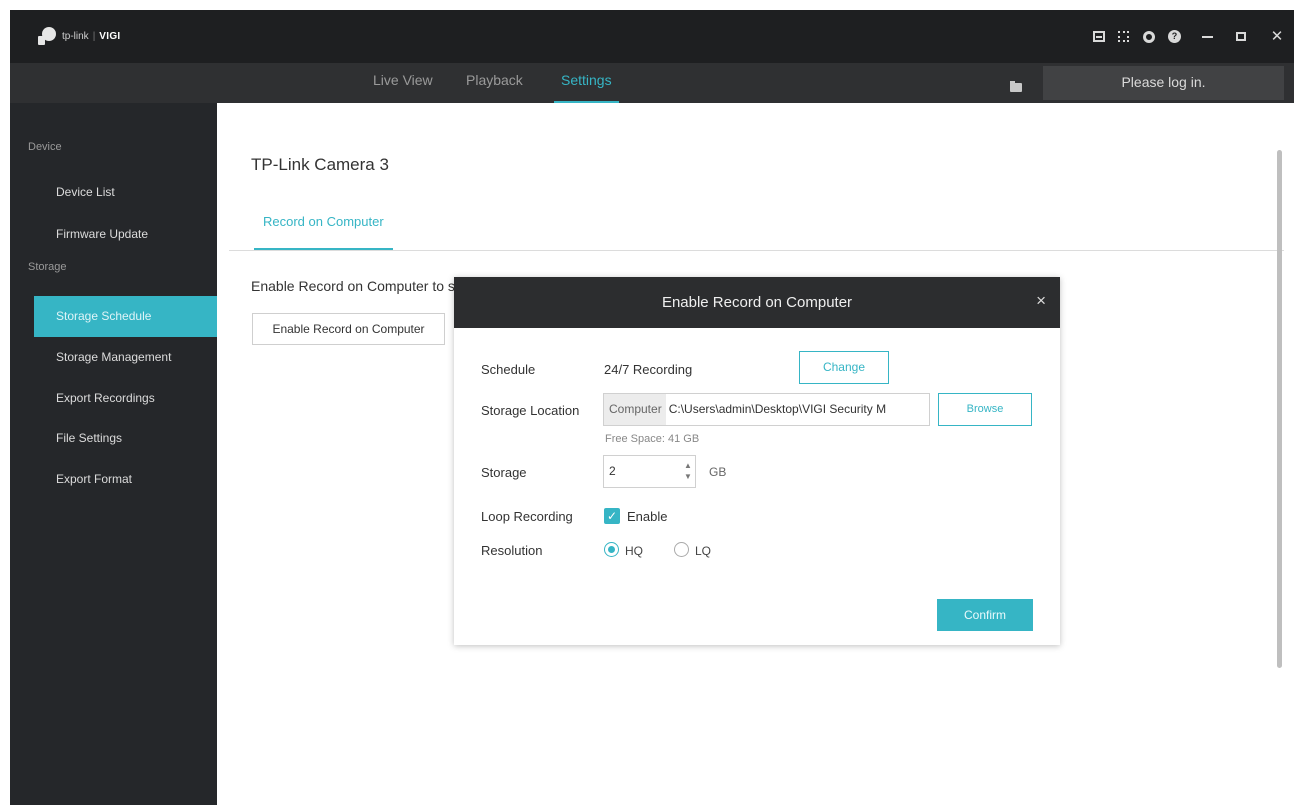 The image size is (1294, 805). What do you see at coordinates (612, 471) in the screenshot?
I see `storage-value: 2` at bounding box center [612, 471].